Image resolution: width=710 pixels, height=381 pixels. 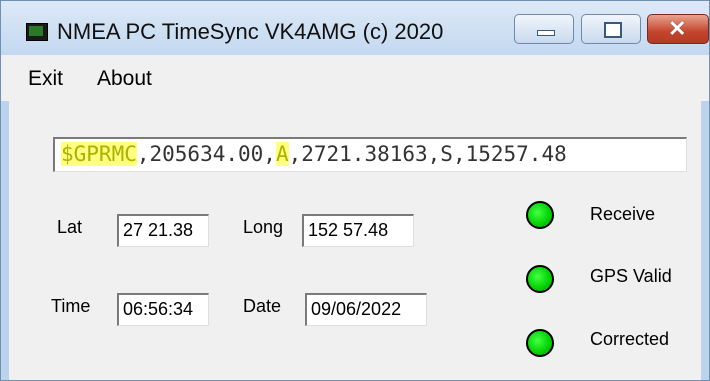 What do you see at coordinates (631, 276) in the screenshot?
I see `gps-valid-label: GPS Valid` at bounding box center [631, 276].